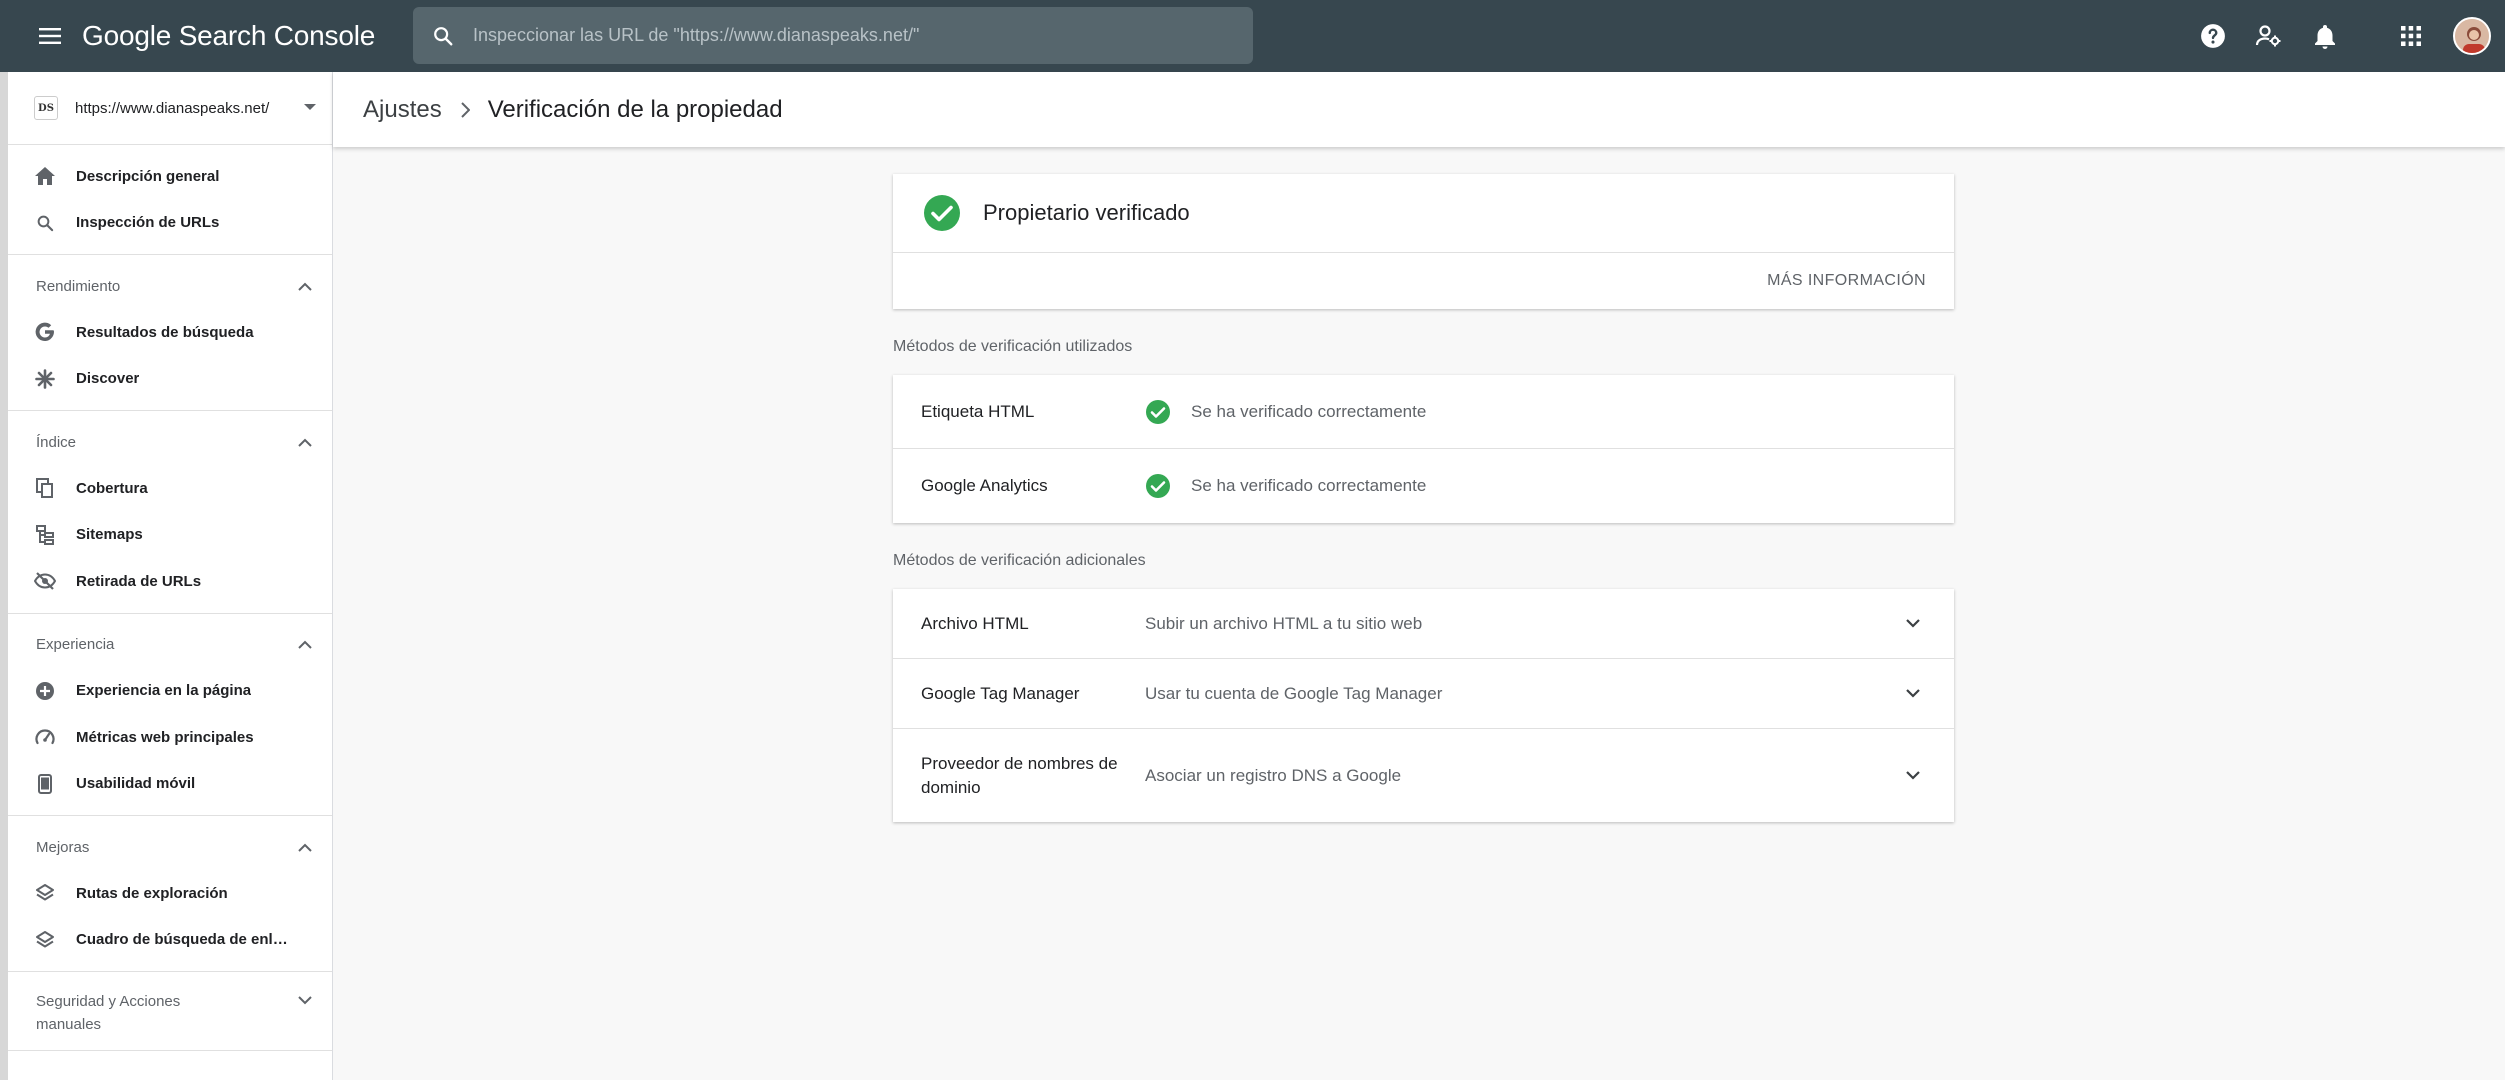  What do you see at coordinates (1019, 560) in the screenshot?
I see `additional-methods-label: Métodos de verificación adicionales` at bounding box center [1019, 560].